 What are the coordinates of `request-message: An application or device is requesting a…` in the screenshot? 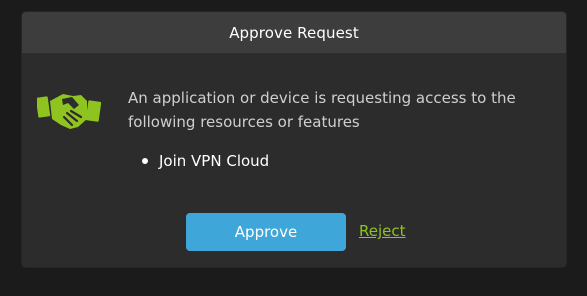 It's located at (322, 110).